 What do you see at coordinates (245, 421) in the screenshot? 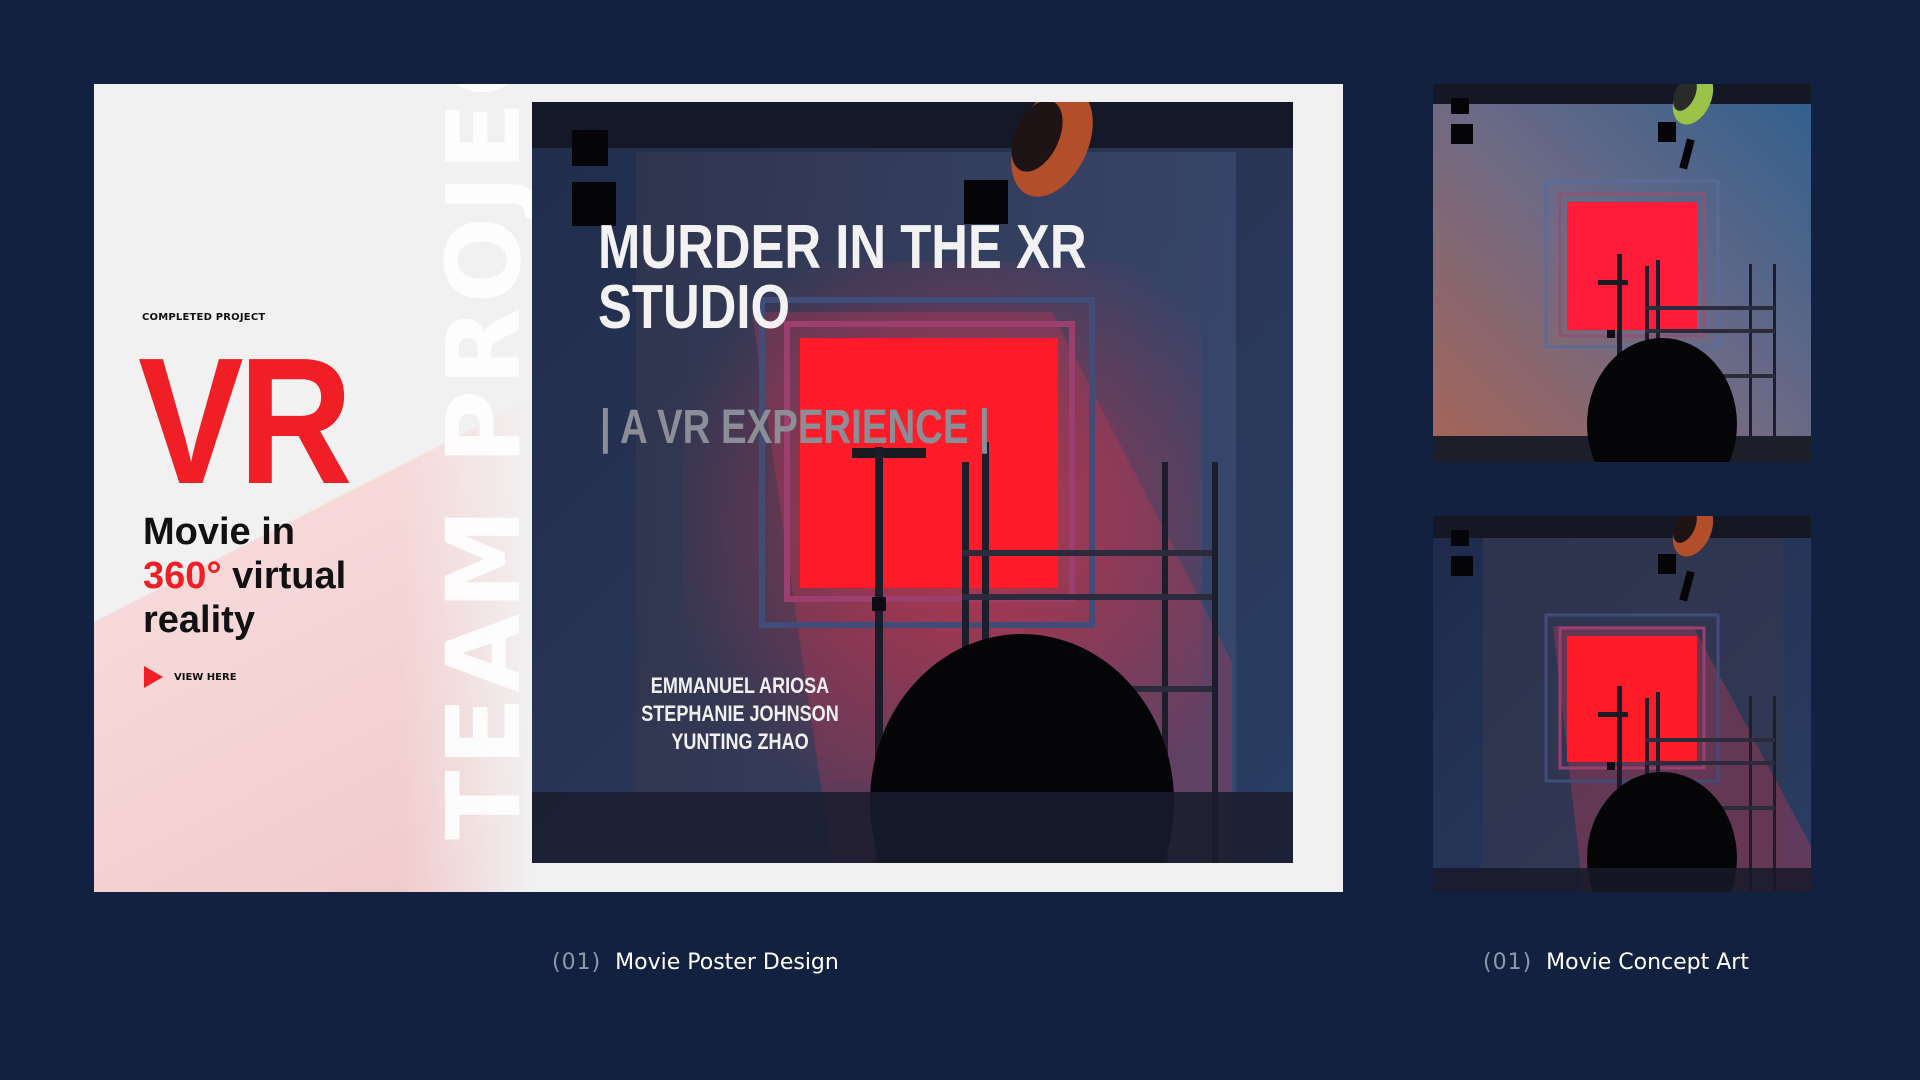
I see `card-title: VR` at bounding box center [245, 421].